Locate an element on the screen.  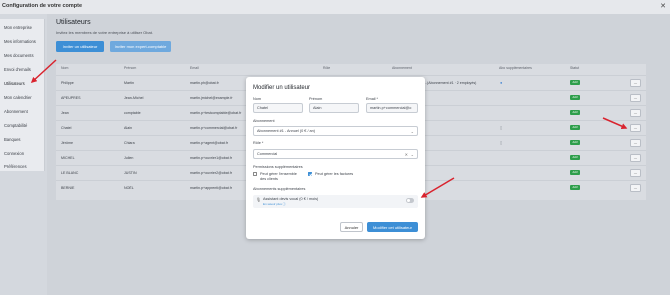
cell-email: martin.ph@obat.fr is located at coordinates (204, 83).